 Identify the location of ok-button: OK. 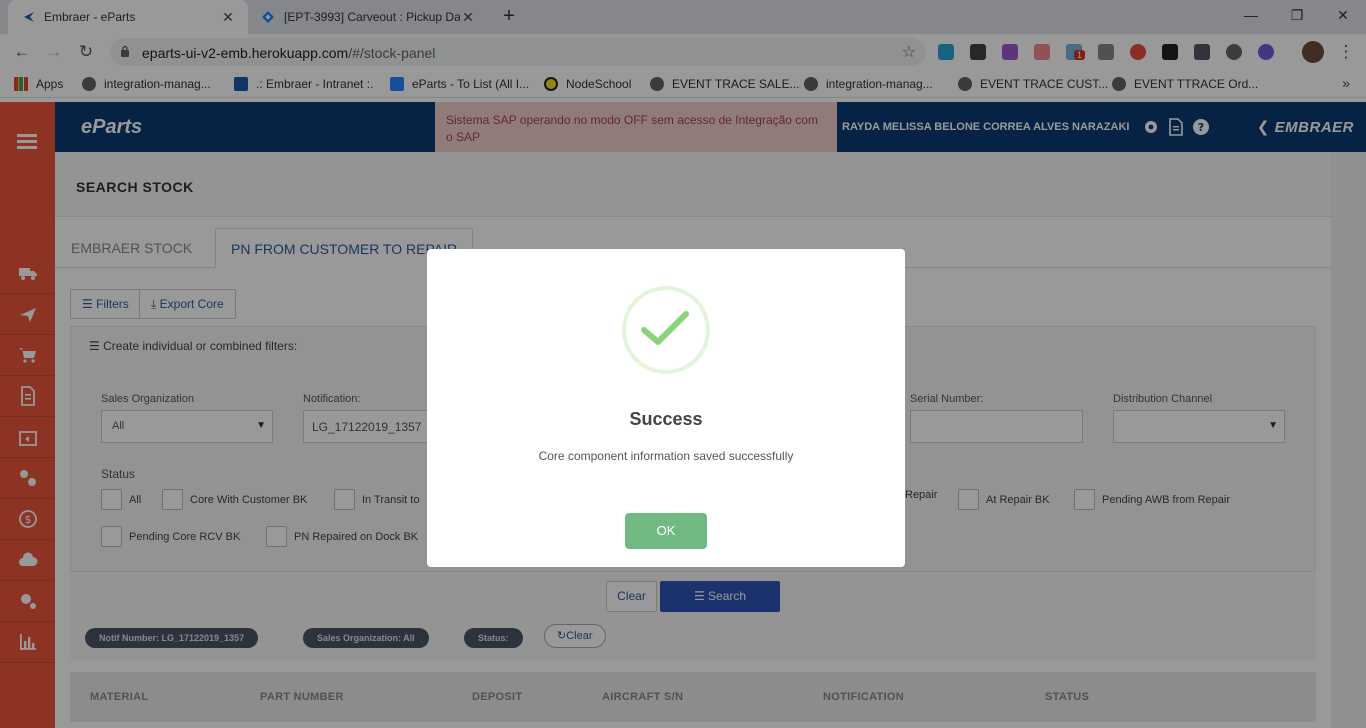
(666, 531).